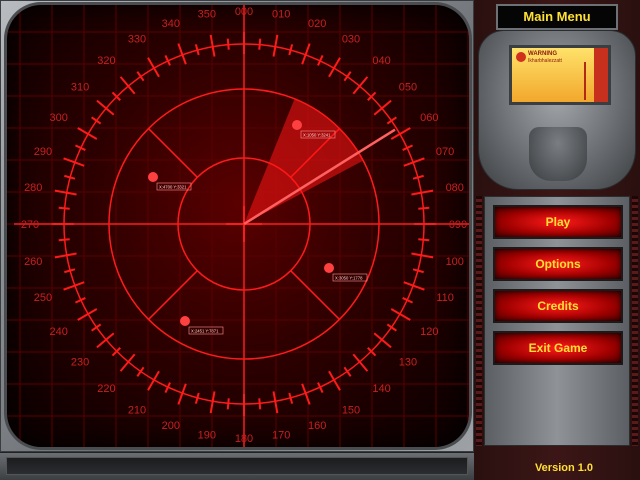 The height and width of the screenshot is (480, 640). Describe the element at coordinates (381, 389) in the screenshot. I see `bearing-label: 140` at that location.